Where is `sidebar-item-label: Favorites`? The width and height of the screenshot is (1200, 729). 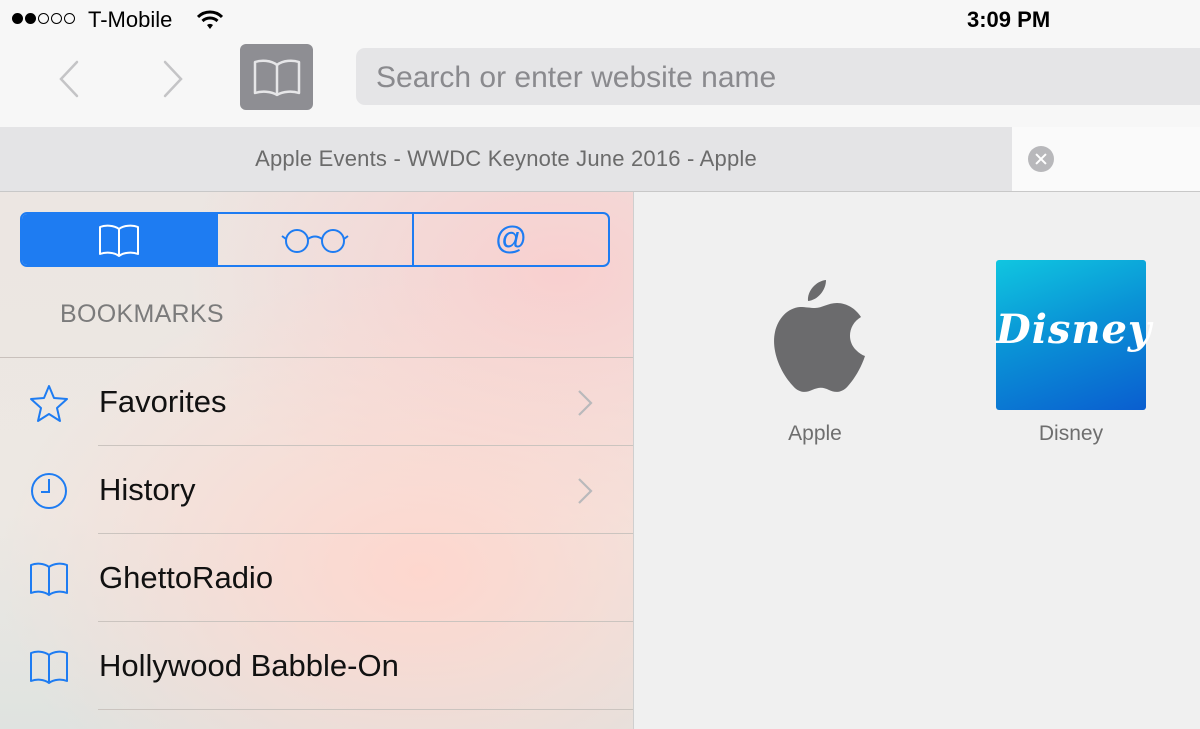 sidebar-item-label: Favorites is located at coordinates (163, 401).